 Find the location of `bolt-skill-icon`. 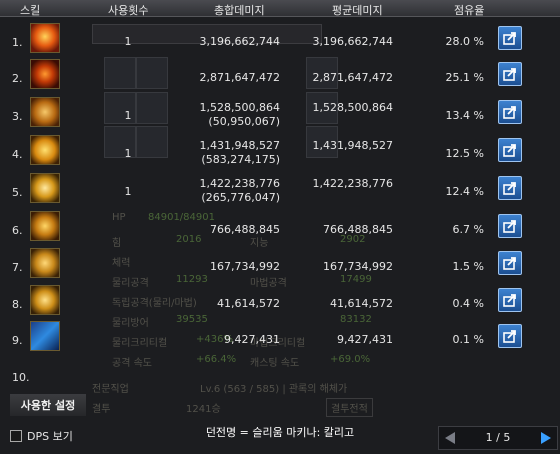

bolt-skill-icon is located at coordinates (45, 150).